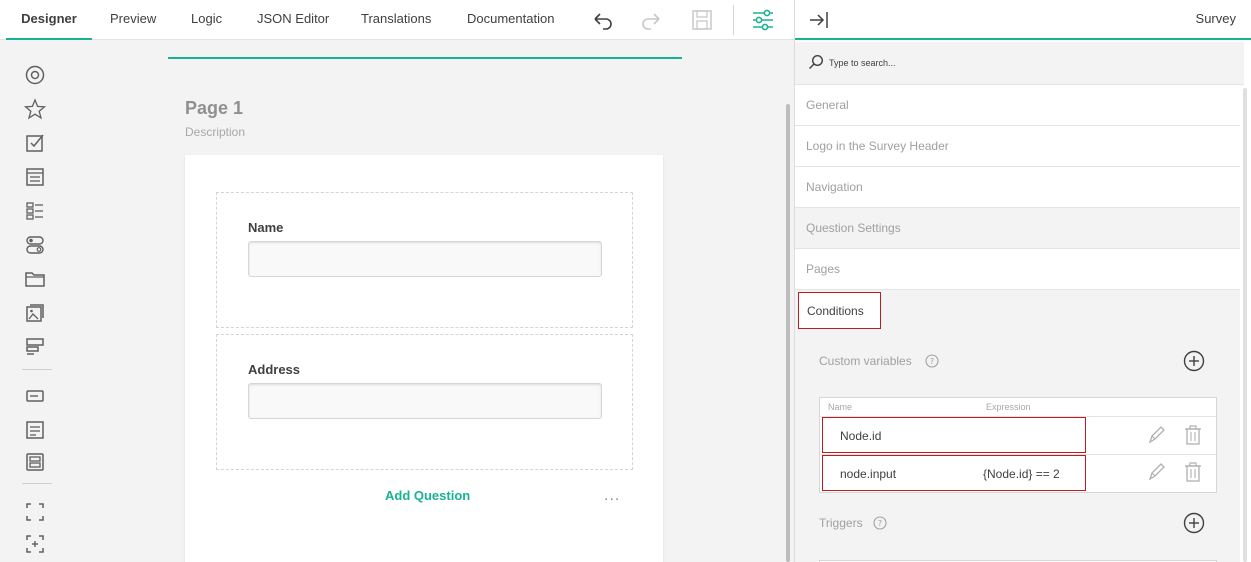 The width and height of the screenshot is (1251, 562). Describe the element at coordinates (1194, 523) in the screenshot. I see `add-trigger-icon` at that location.